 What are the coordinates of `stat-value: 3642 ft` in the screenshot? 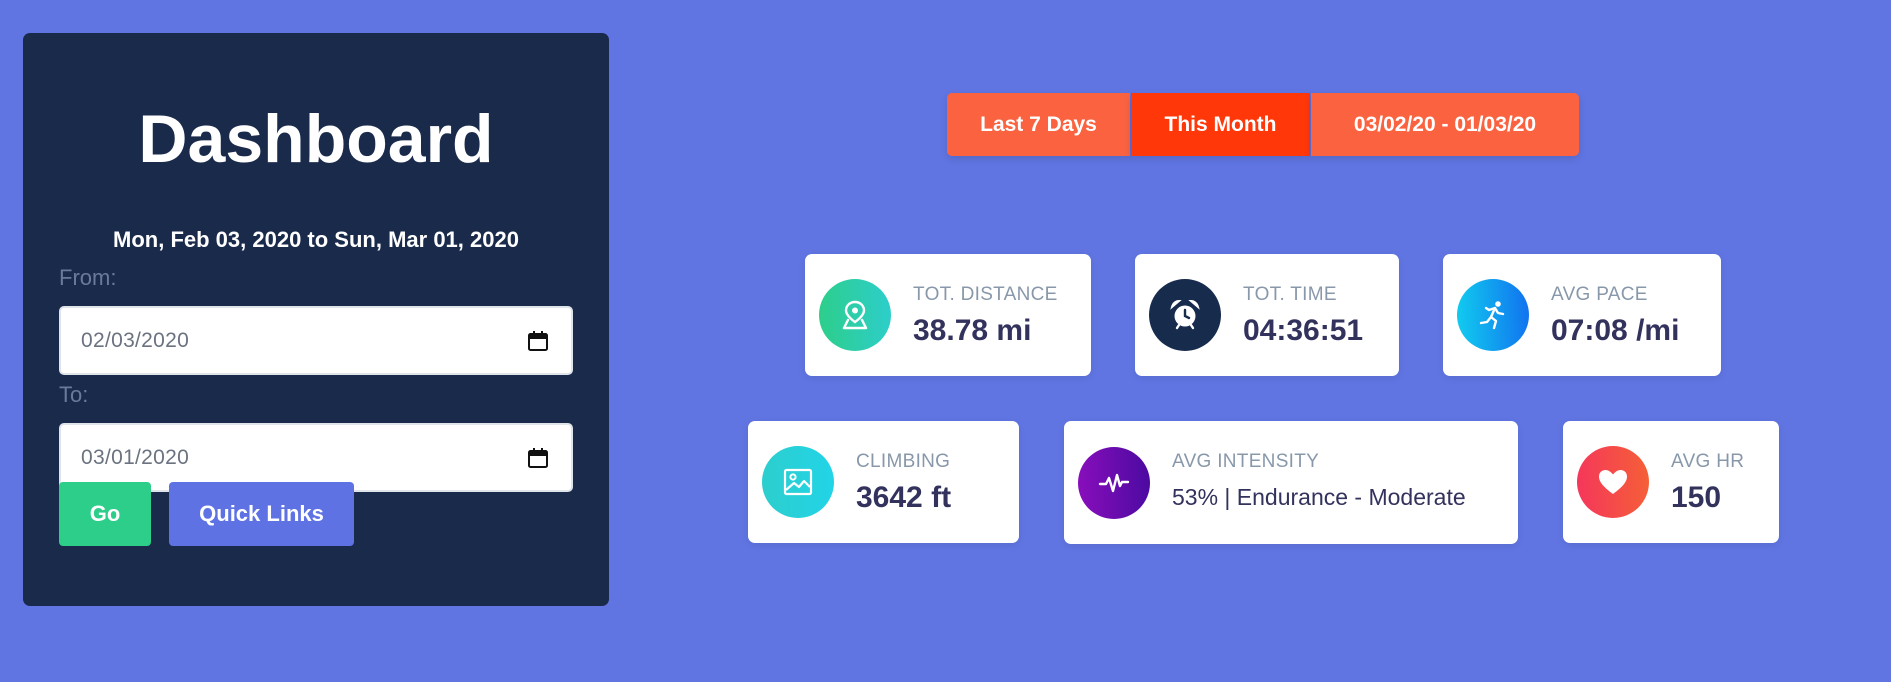 It's located at (904, 497).